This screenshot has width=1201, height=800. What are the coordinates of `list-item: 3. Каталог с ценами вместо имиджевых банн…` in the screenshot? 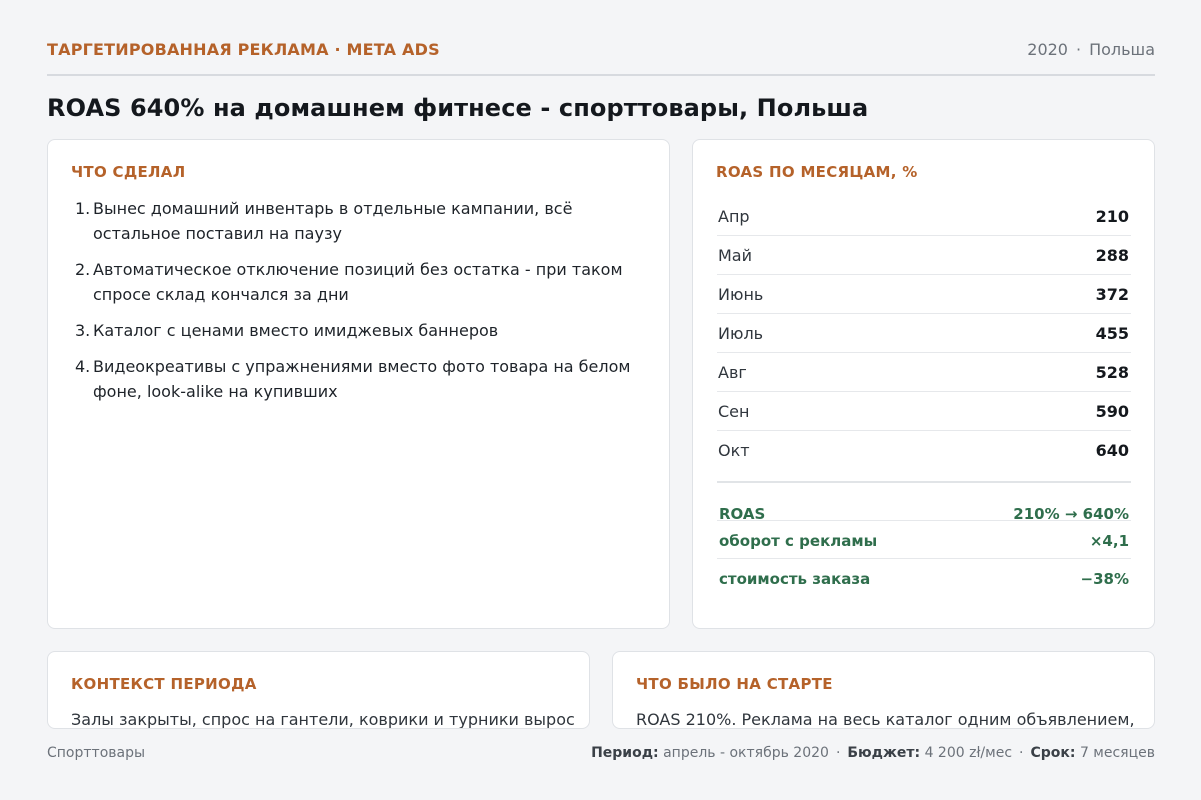 It's located at (356, 330).